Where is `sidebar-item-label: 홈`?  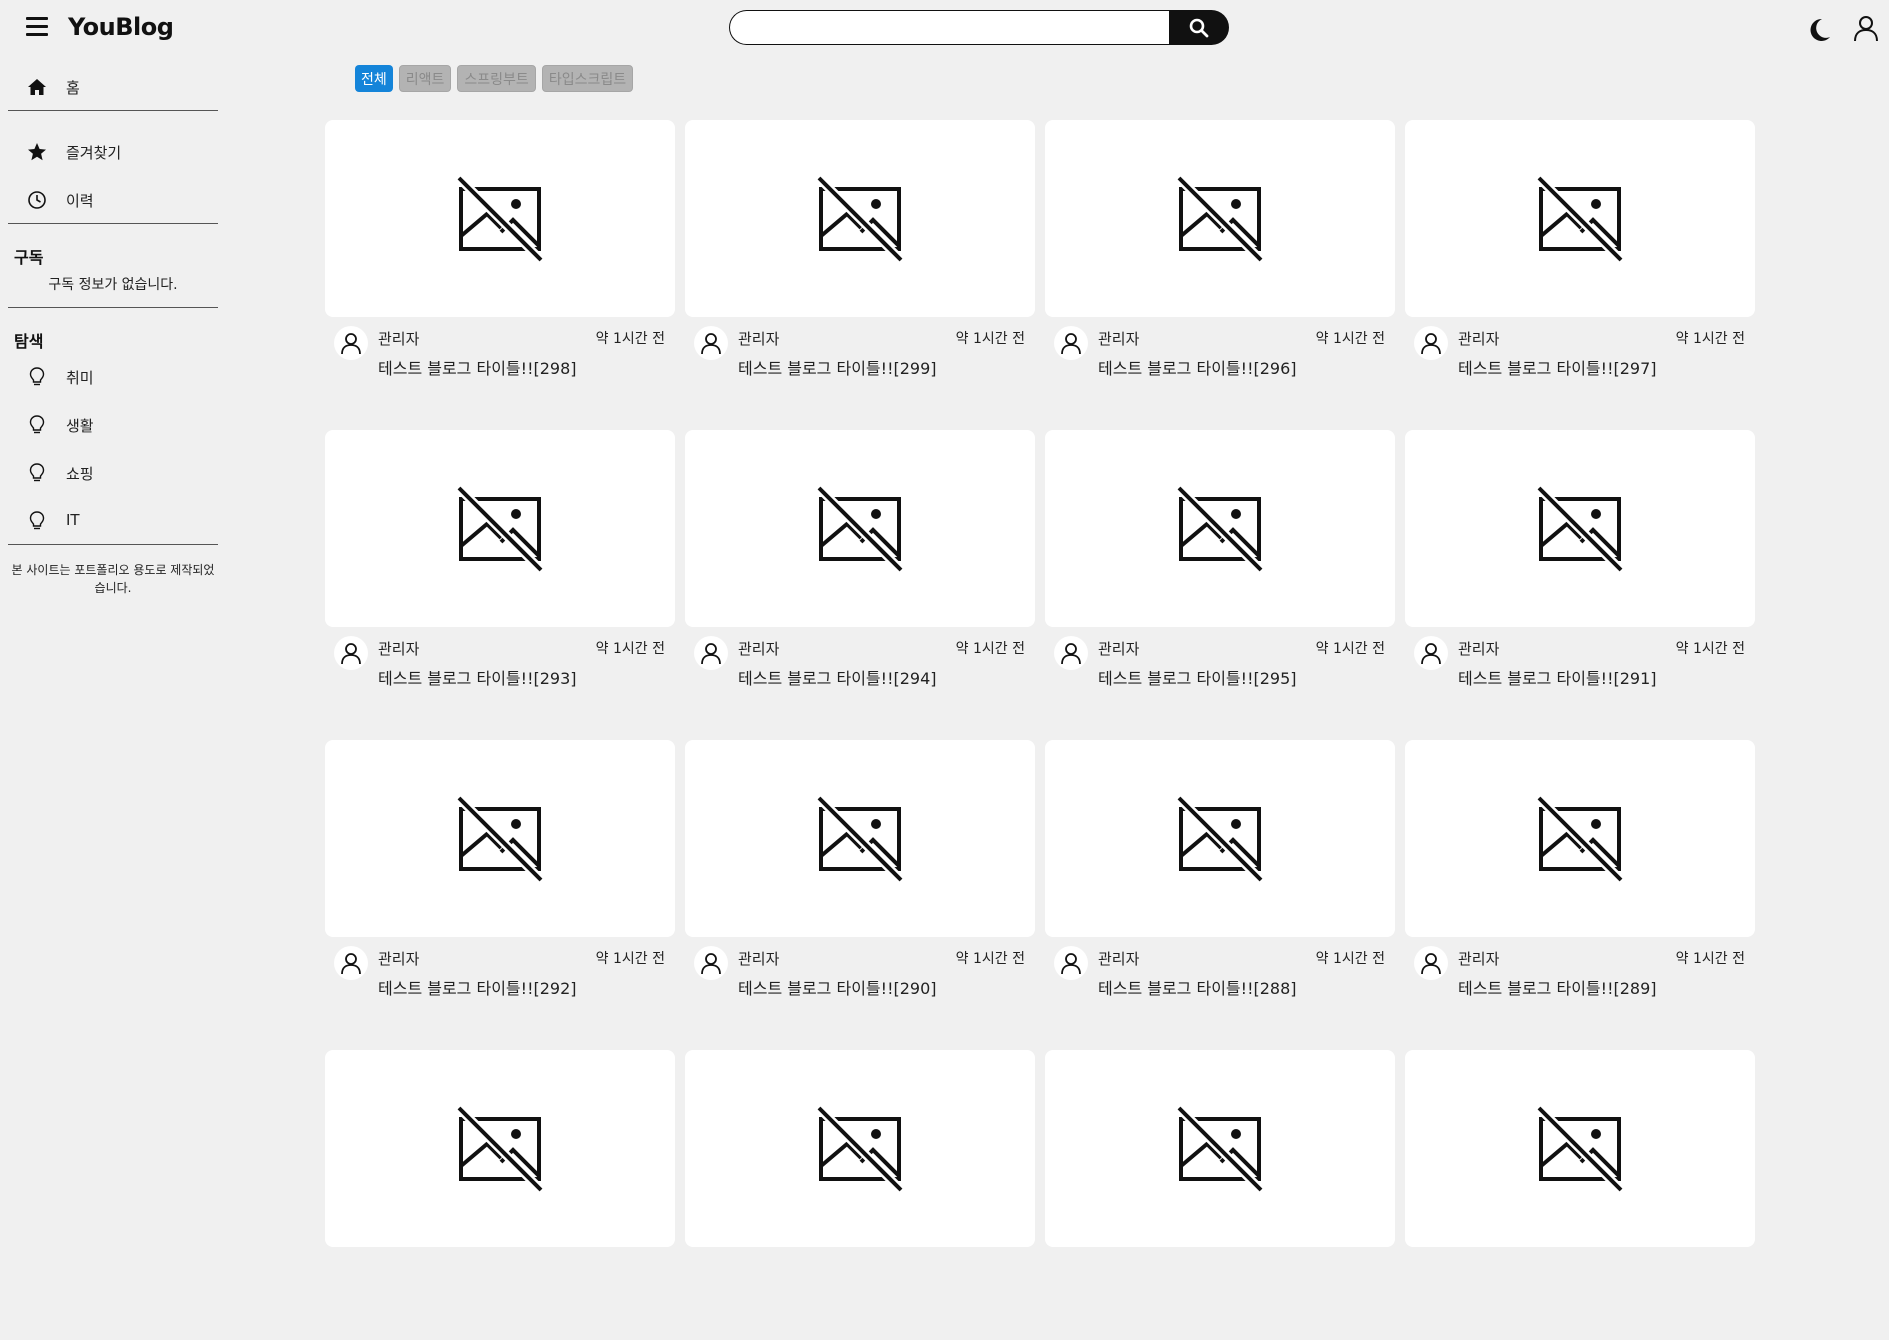
sidebar-item-label: 홈 is located at coordinates (73, 88).